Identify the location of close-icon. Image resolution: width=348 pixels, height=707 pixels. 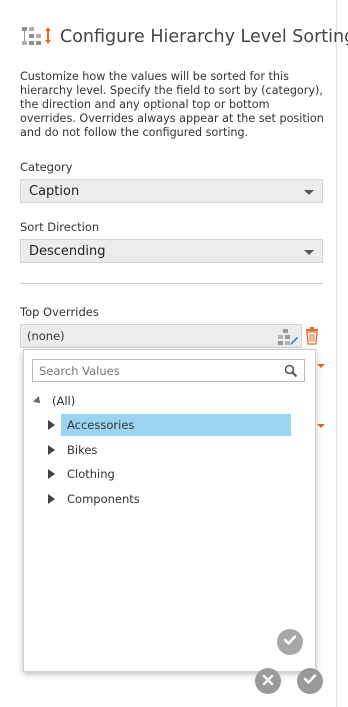
(268, 681).